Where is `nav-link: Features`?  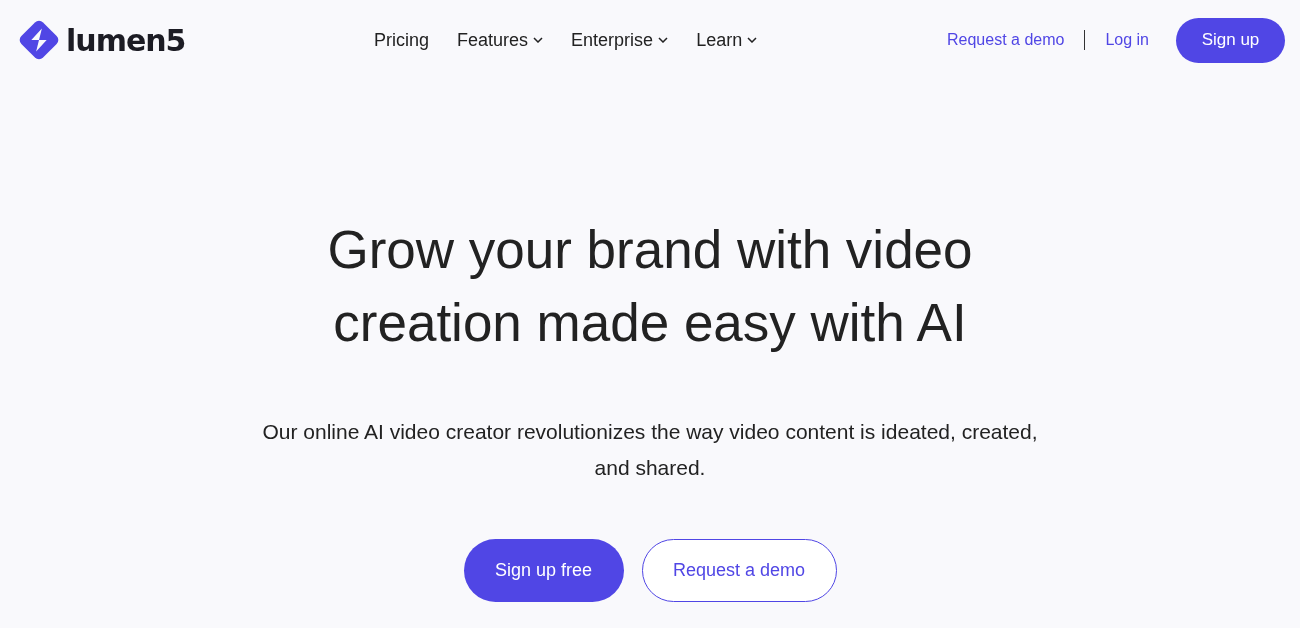
nav-link: Features is located at coordinates (500, 40).